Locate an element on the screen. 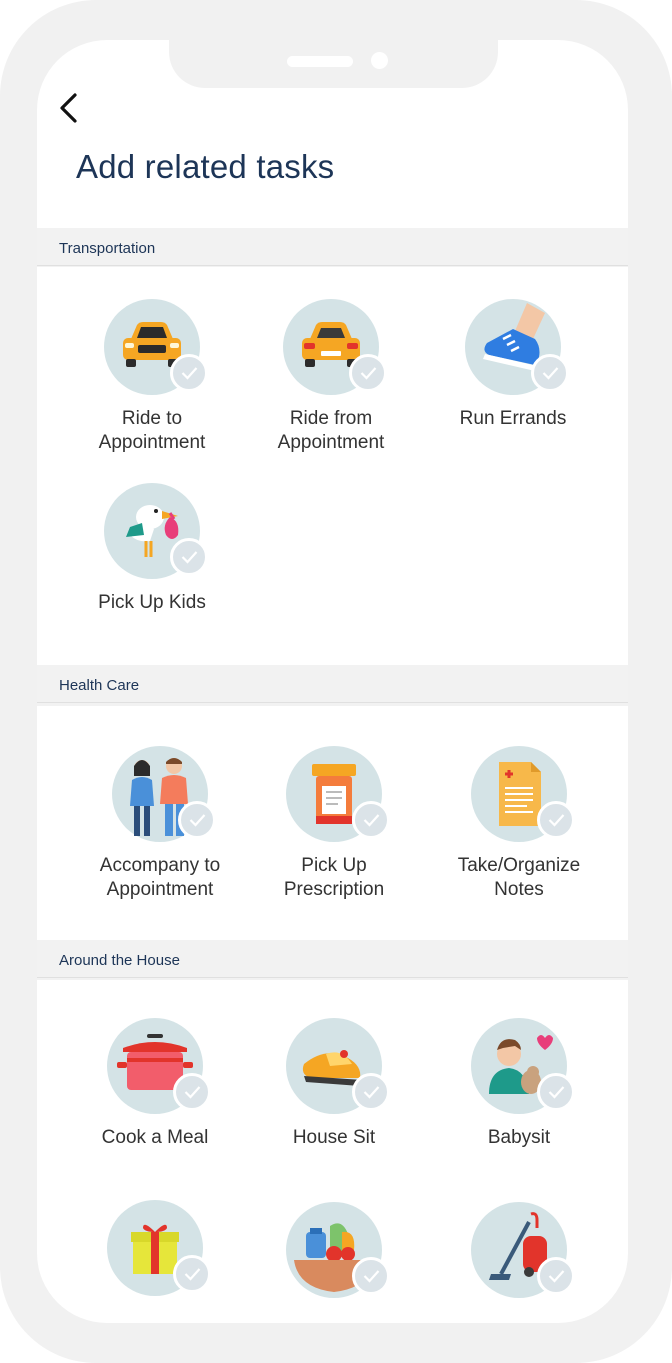 The height and width of the screenshot is (1363, 672). task-label: Ride from Appointment is located at coordinates (331, 430).